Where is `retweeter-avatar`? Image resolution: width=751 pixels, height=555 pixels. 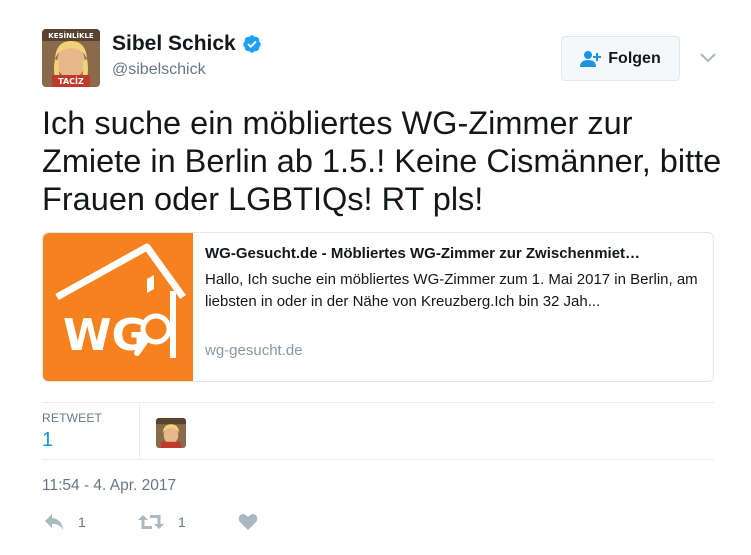
retweeter-avatar is located at coordinates (171, 433).